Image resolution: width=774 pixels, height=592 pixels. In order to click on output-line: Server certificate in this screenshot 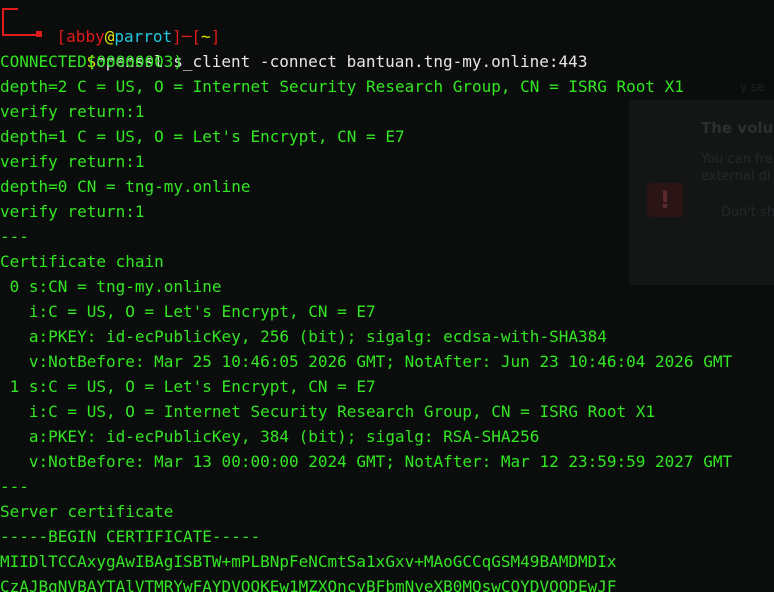, I will do `click(87, 511)`.